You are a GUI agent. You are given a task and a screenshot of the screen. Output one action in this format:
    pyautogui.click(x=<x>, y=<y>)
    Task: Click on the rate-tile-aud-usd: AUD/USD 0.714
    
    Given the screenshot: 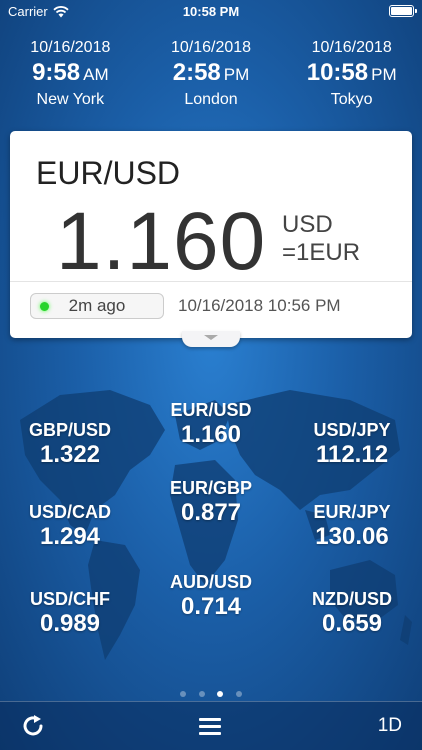 What is the action you would take?
    pyautogui.click(x=211, y=596)
    